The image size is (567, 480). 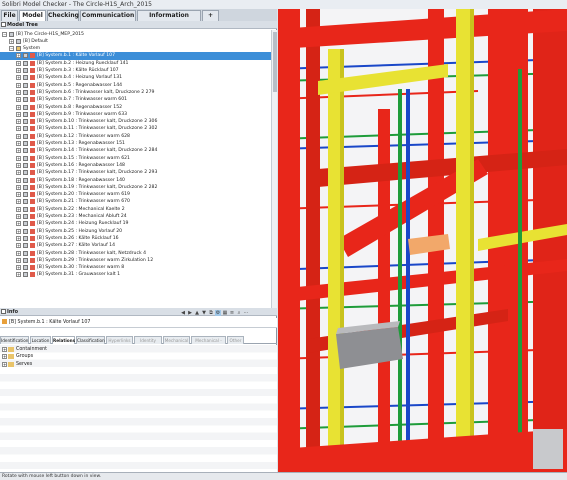 What do you see at coordinates (218, 313) in the screenshot?
I see `settings-icon: ⚙` at bounding box center [218, 313].